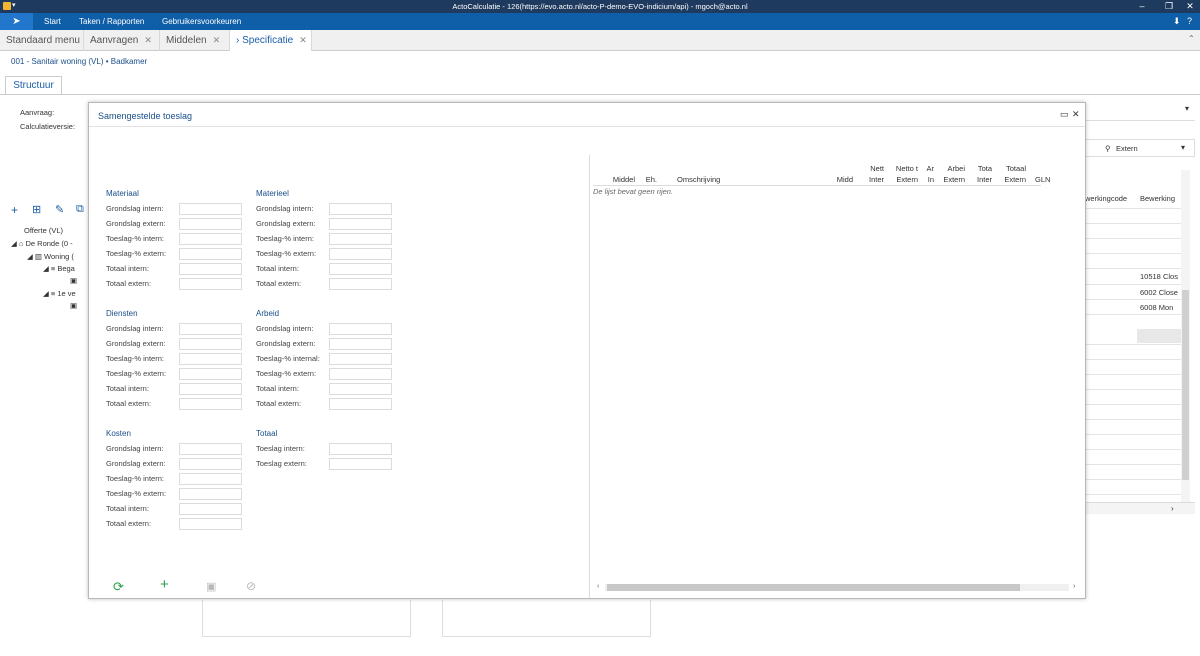 This screenshot has height=656, width=1200. What do you see at coordinates (360, 254) in the screenshot?
I see `materieel-toeslag-extern-input` at bounding box center [360, 254].